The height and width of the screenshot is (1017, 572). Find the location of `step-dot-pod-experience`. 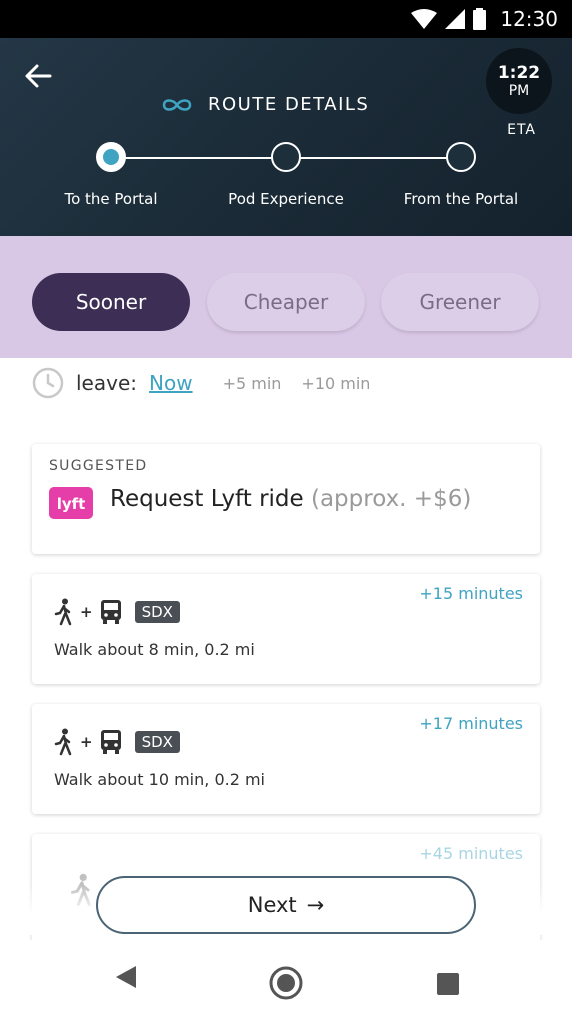

step-dot-pod-experience is located at coordinates (286, 157).